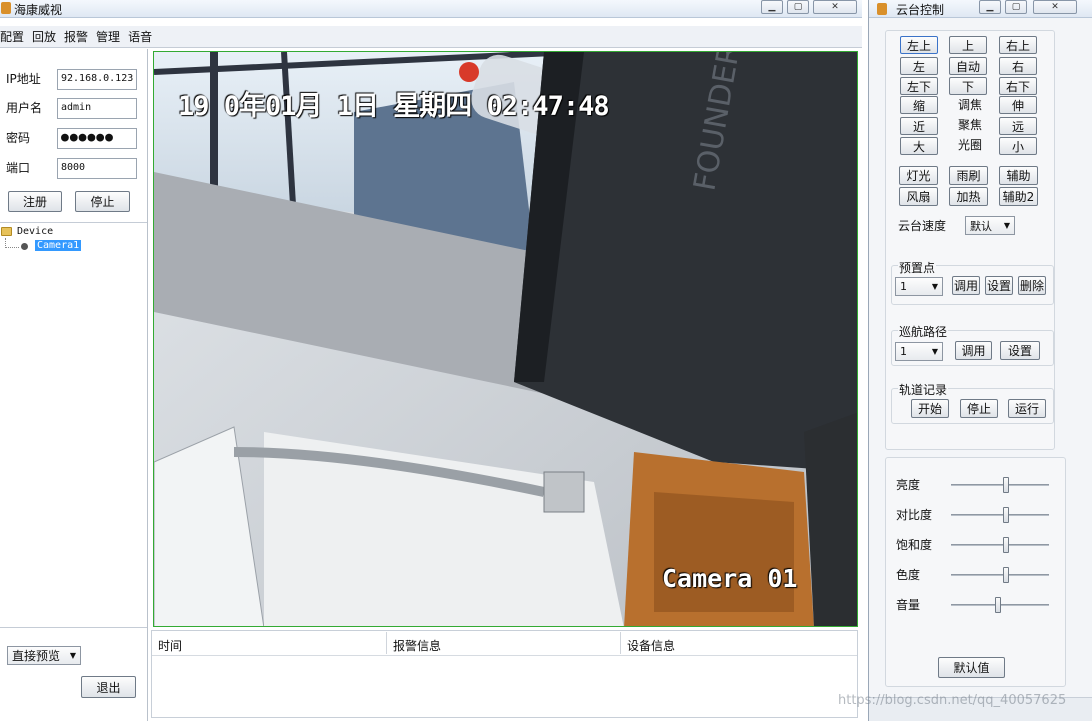 The image size is (1092, 721). What do you see at coordinates (772, 7) in the screenshot?
I see `minimize-button: ▁` at bounding box center [772, 7].